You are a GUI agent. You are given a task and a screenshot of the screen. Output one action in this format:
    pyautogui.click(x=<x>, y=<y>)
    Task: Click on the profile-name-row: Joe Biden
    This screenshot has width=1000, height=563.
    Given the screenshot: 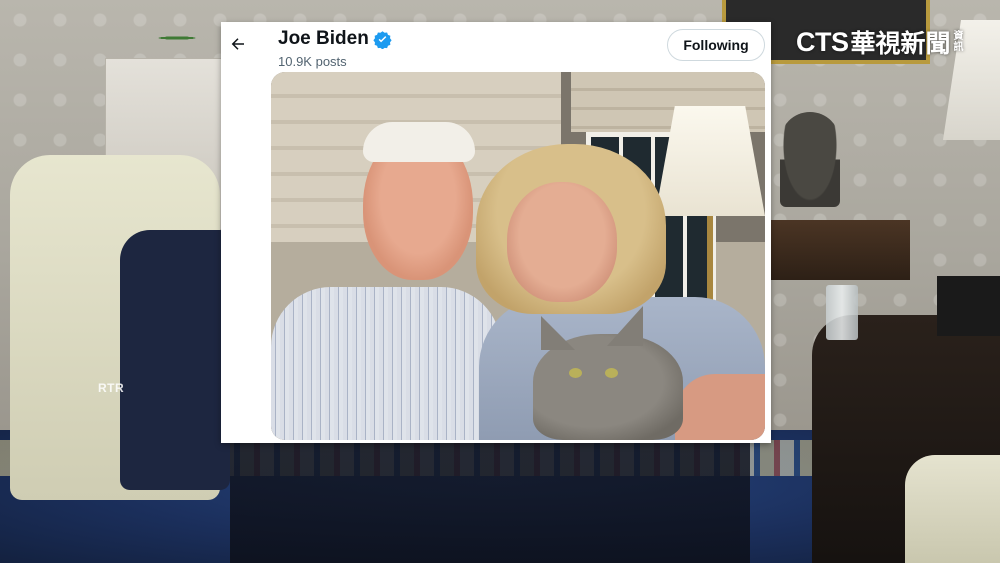 What is the action you would take?
    pyautogui.click(x=335, y=39)
    